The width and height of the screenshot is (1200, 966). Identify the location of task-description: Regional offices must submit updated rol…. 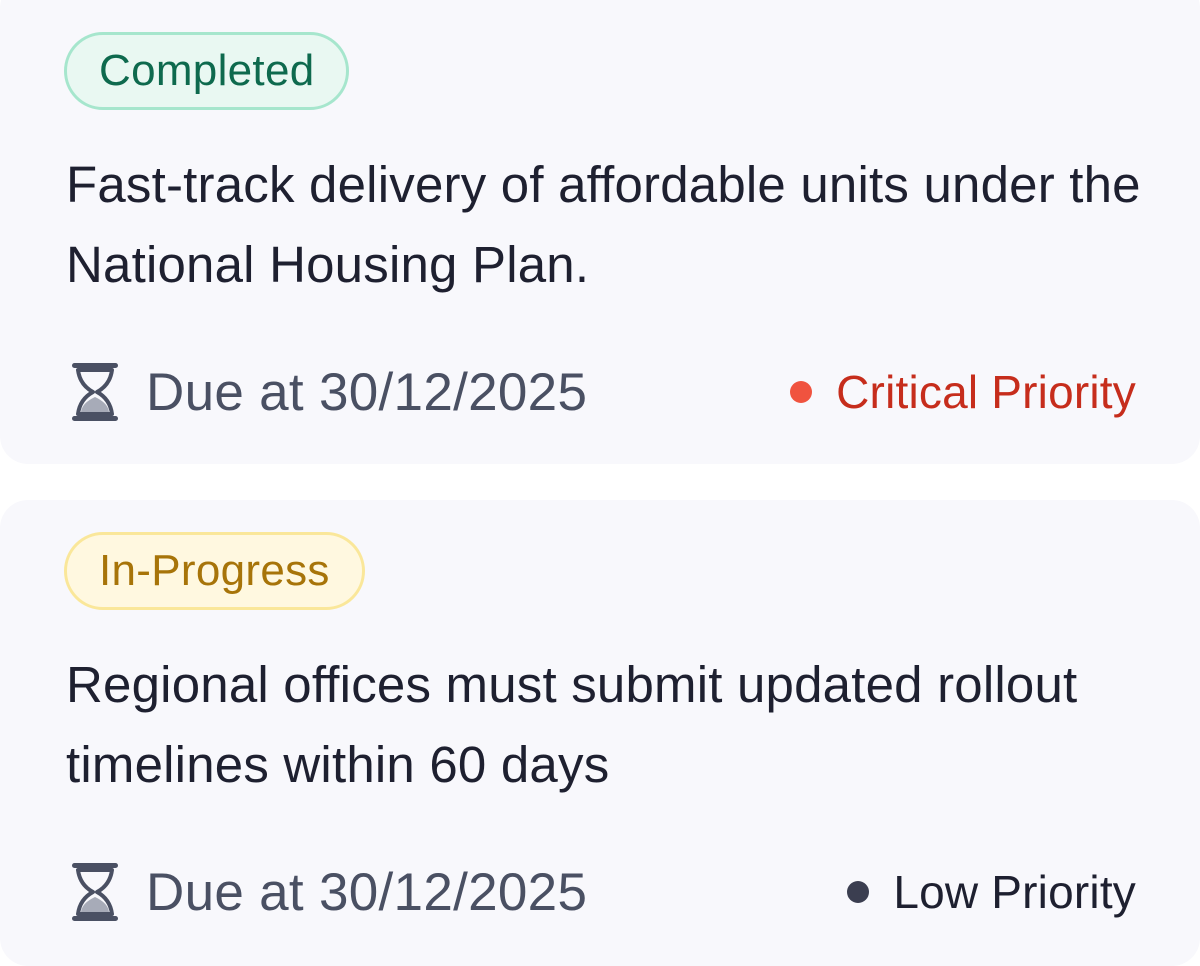
(572, 724).